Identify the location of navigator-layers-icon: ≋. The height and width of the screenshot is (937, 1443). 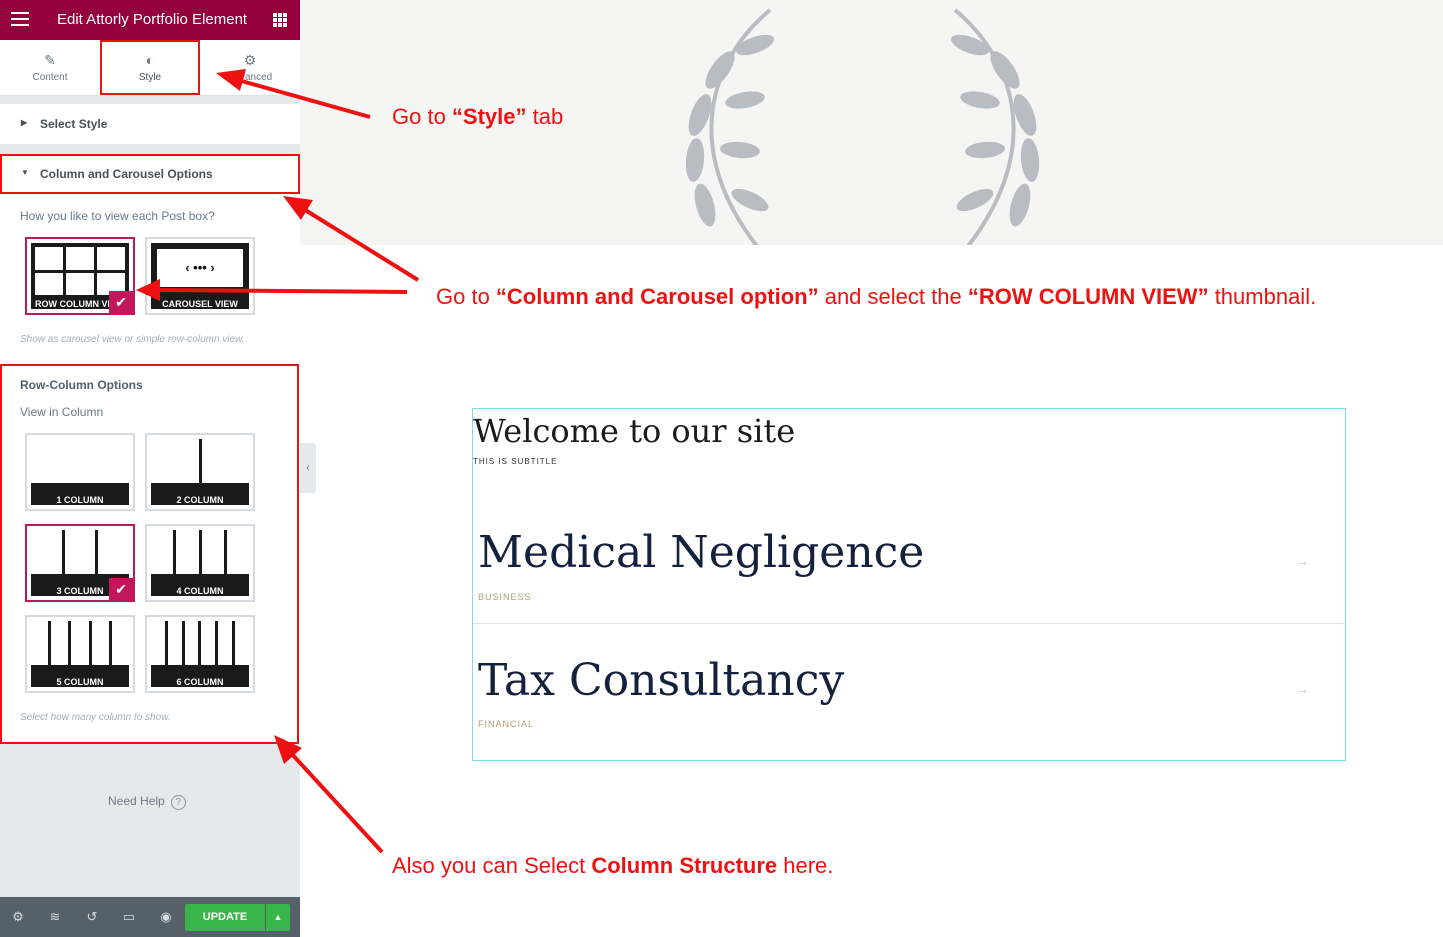
(55, 917).